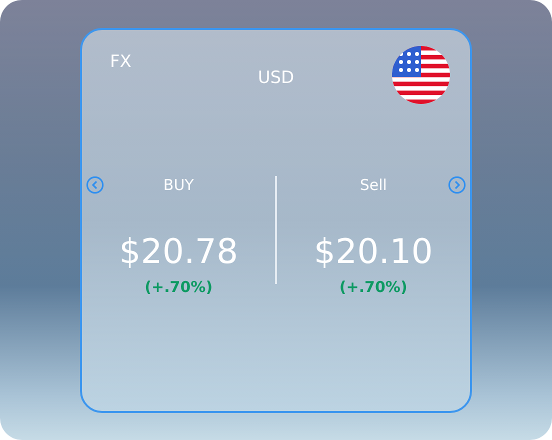  Describe the element at coordinates (276, 78) in the screenshot. I see `currency-code: USD` at that location.